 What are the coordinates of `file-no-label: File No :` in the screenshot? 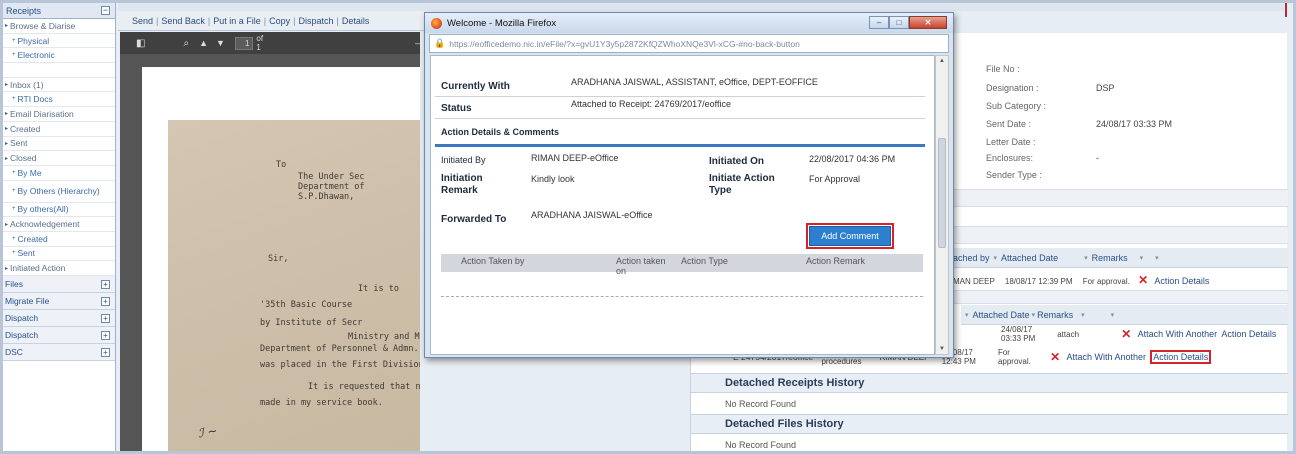 It's located at (1003, 69).